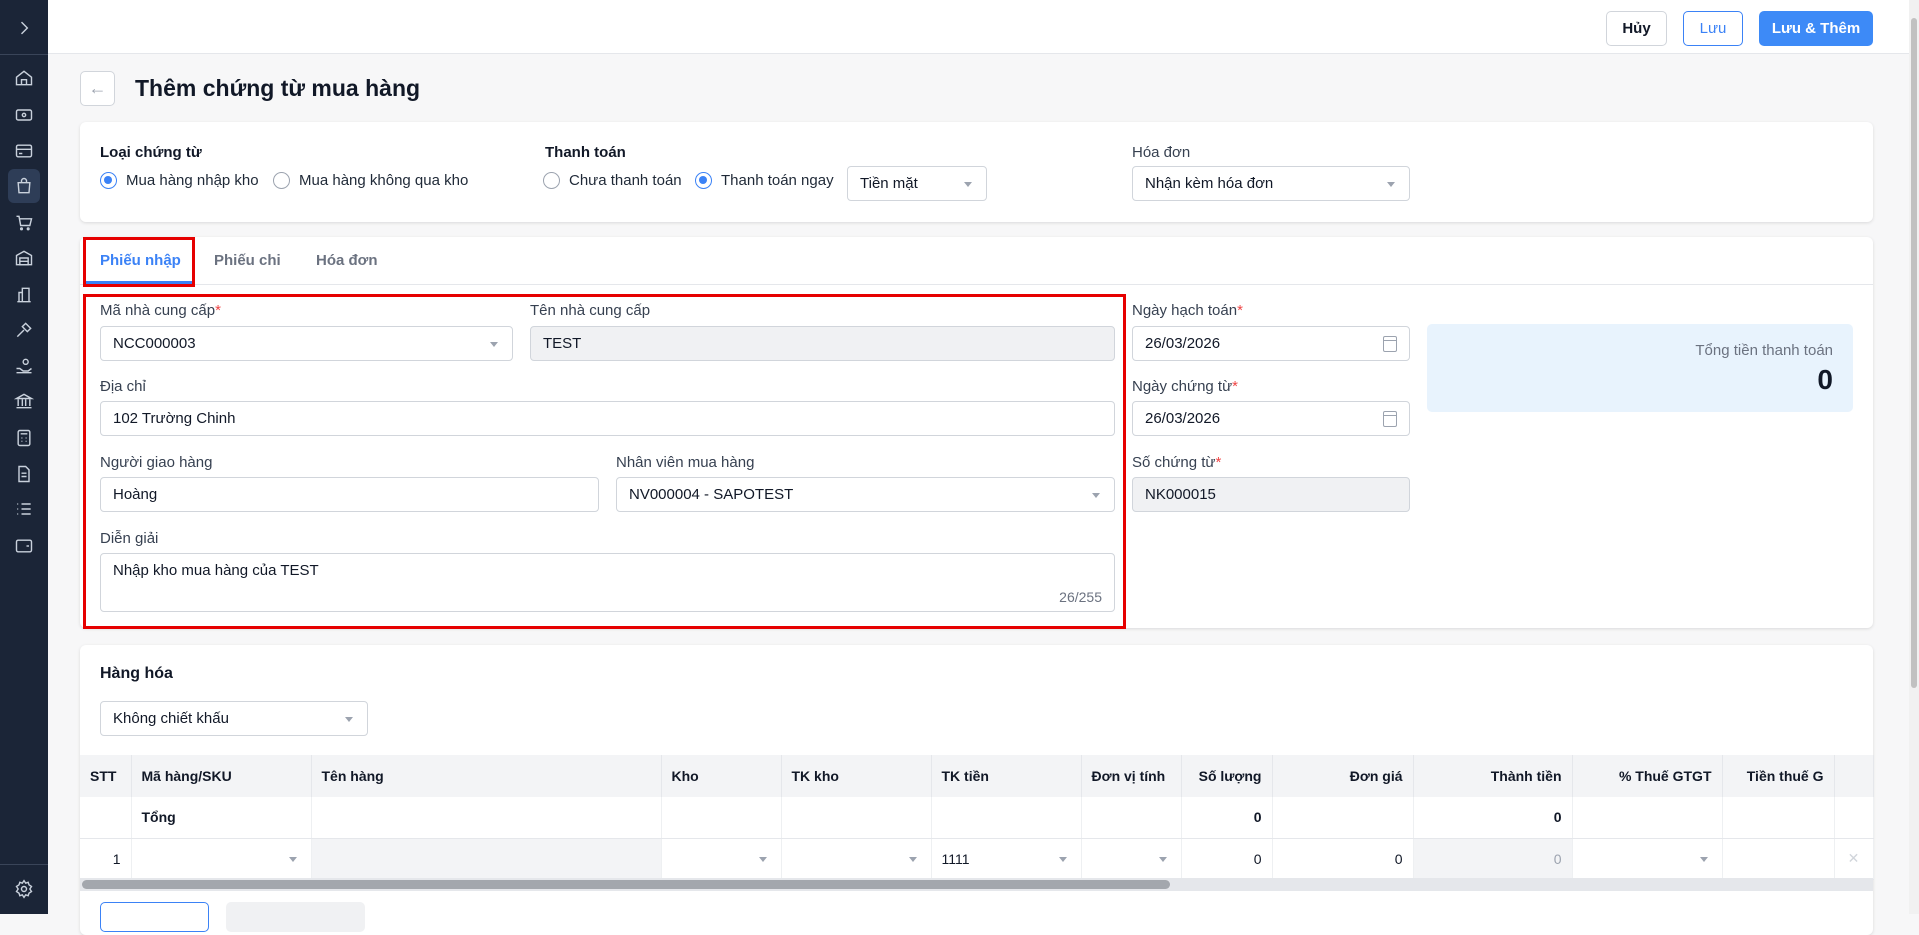  Describe the element at coordinates (192, 180) in the screenshot. I see `radio-label: Mua hàng nhập kho` at that location.